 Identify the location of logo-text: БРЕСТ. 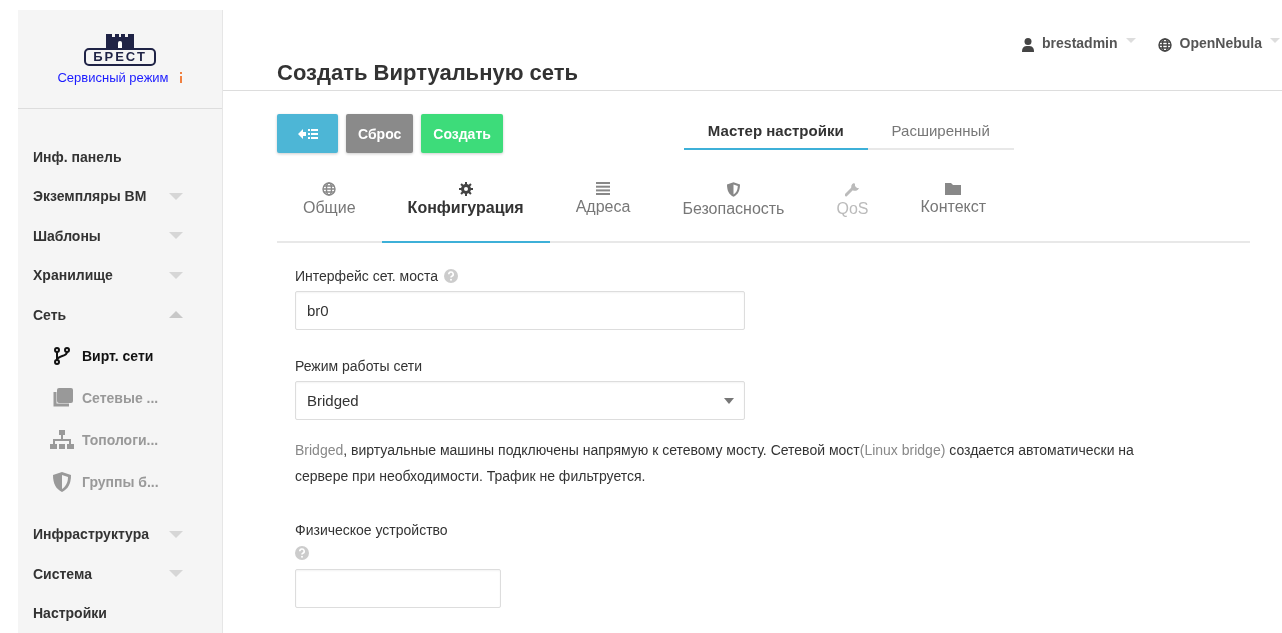
(120, 56).